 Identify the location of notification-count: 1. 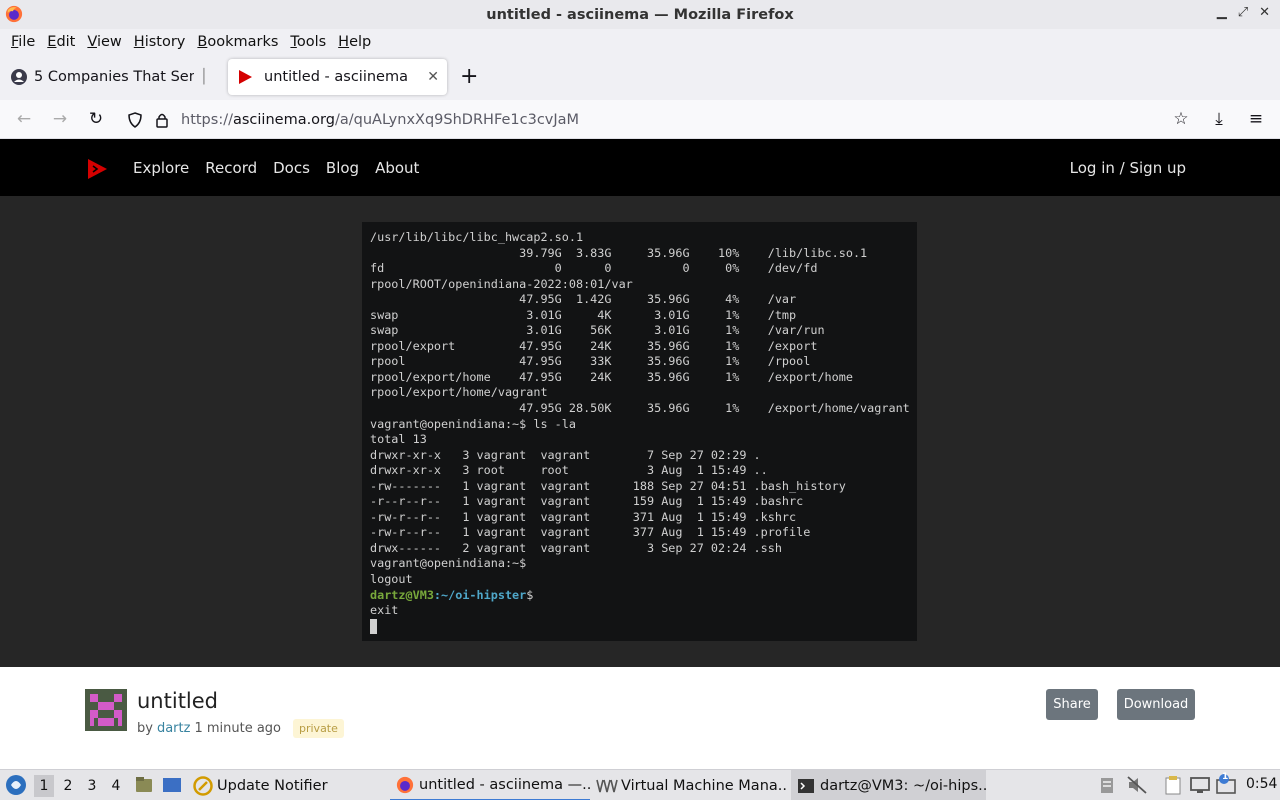
(1225, 777).